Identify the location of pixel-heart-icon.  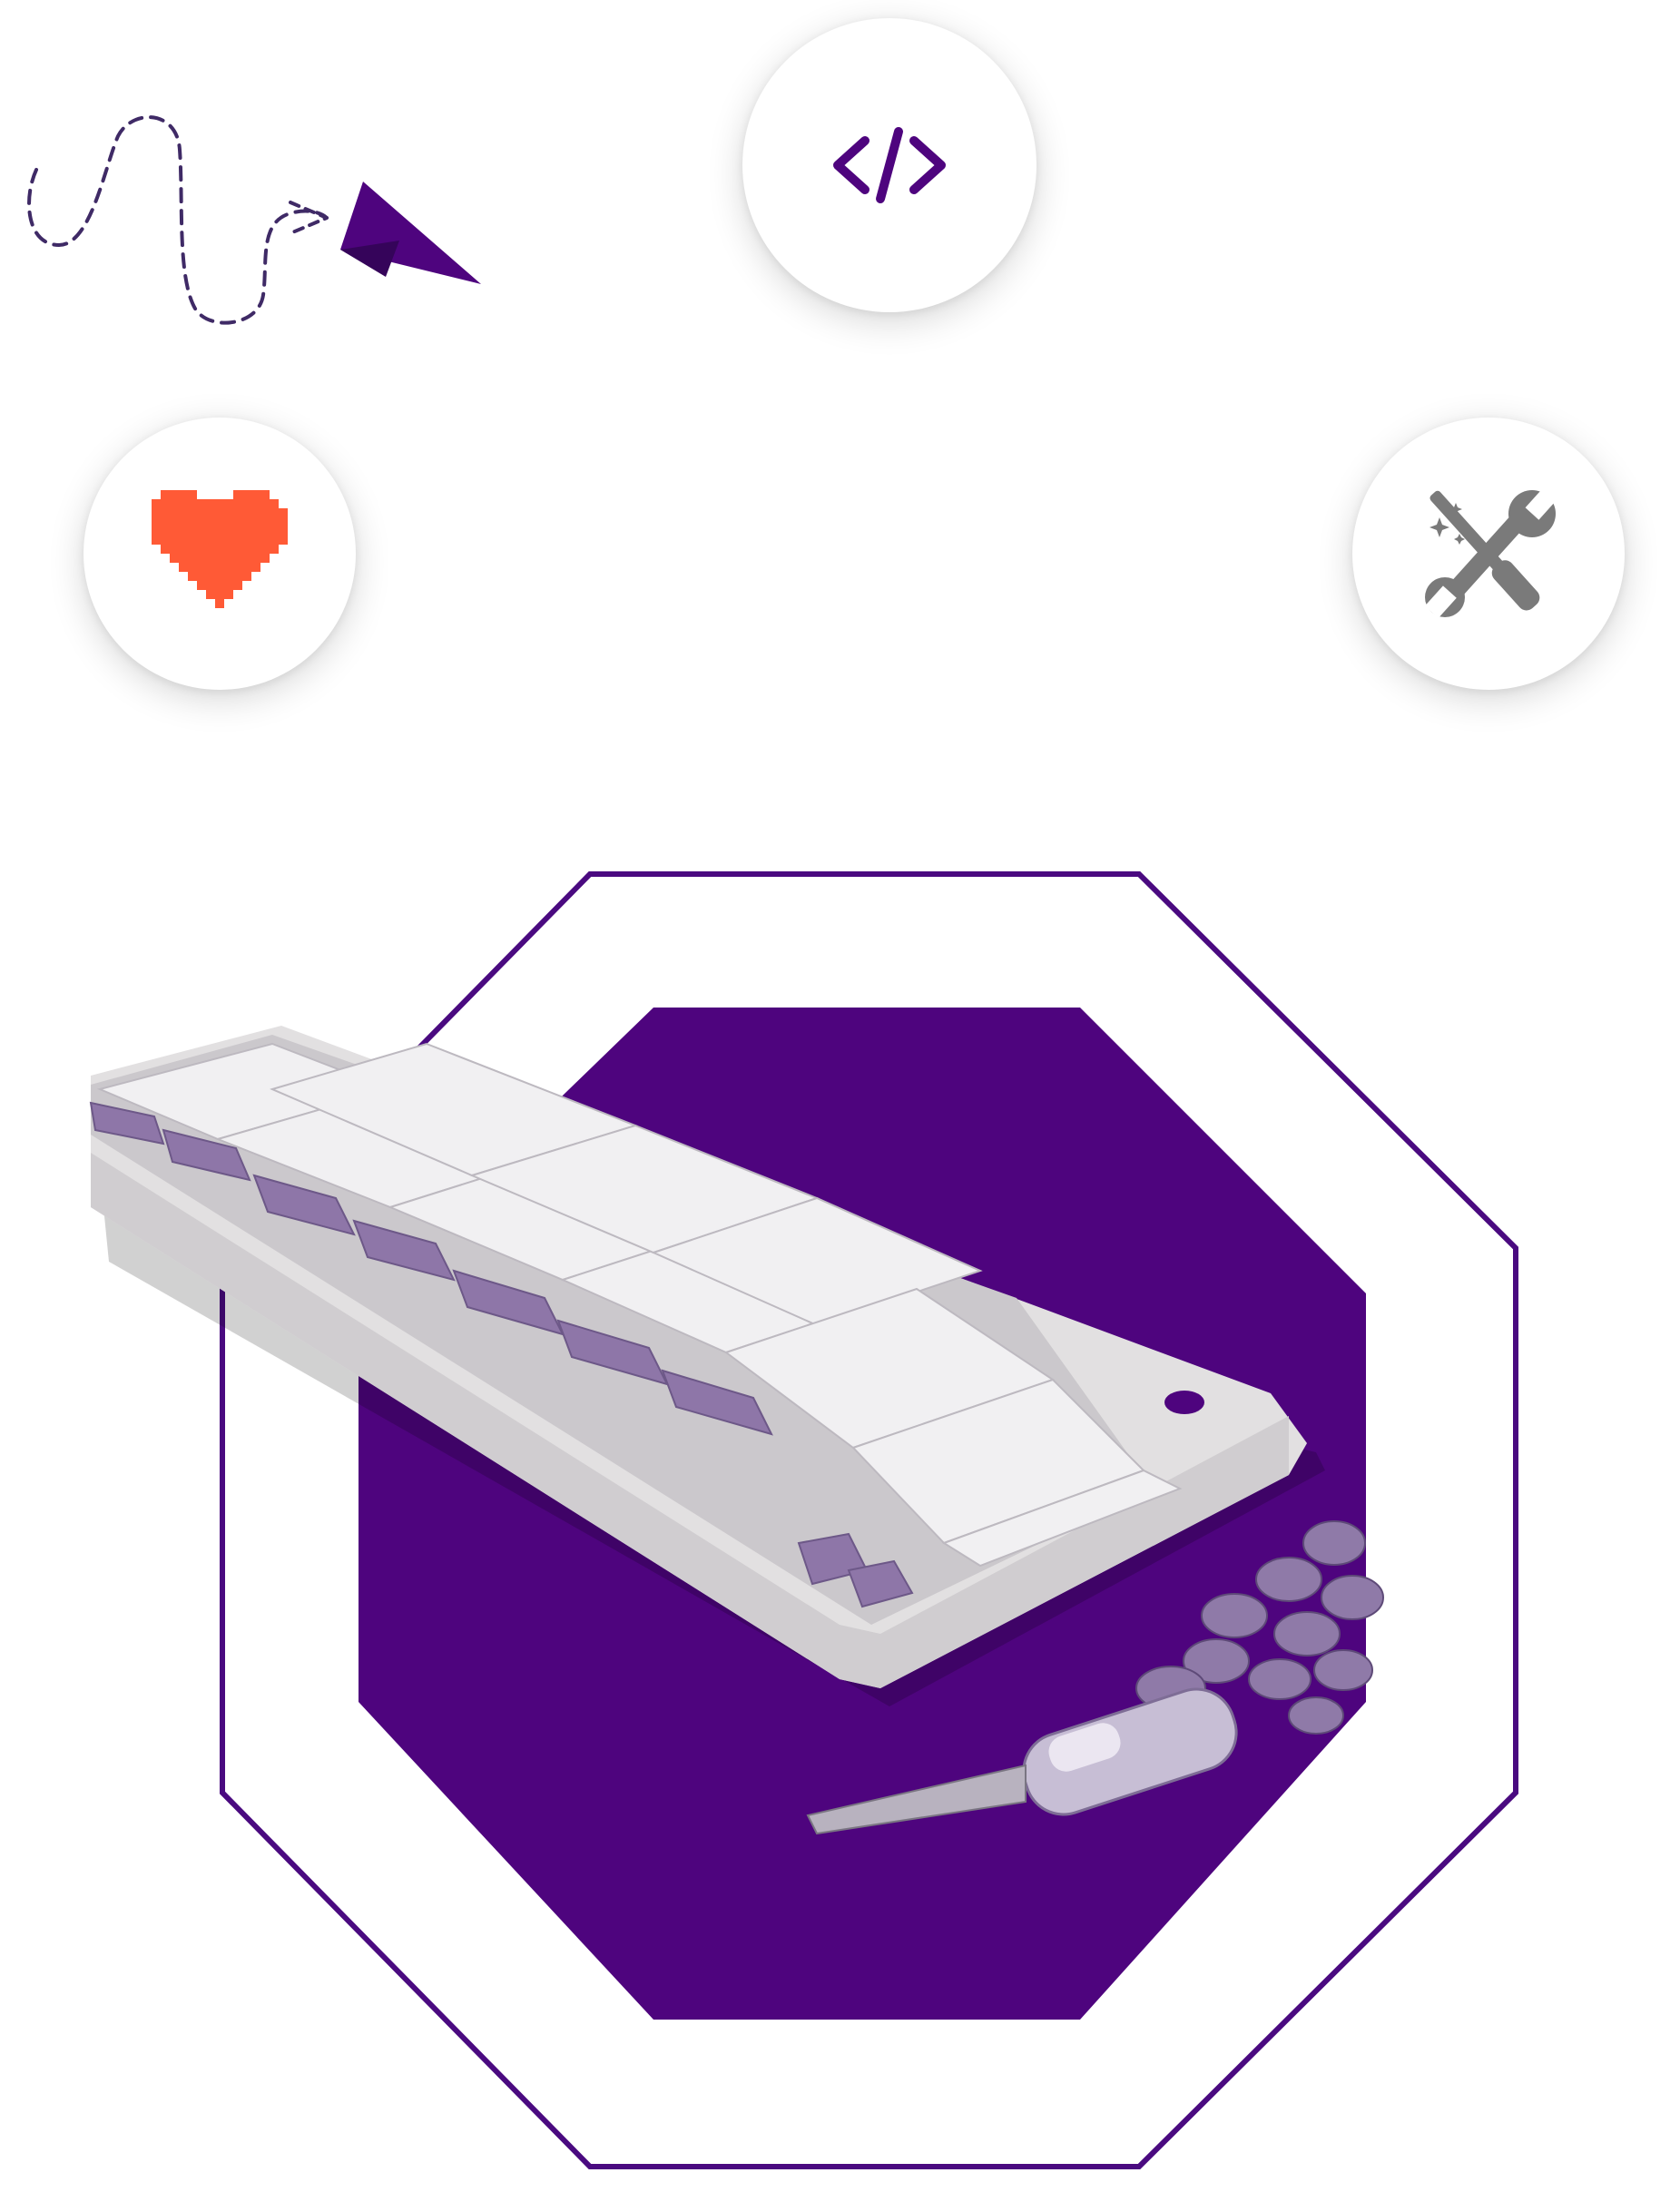
(220, 549).